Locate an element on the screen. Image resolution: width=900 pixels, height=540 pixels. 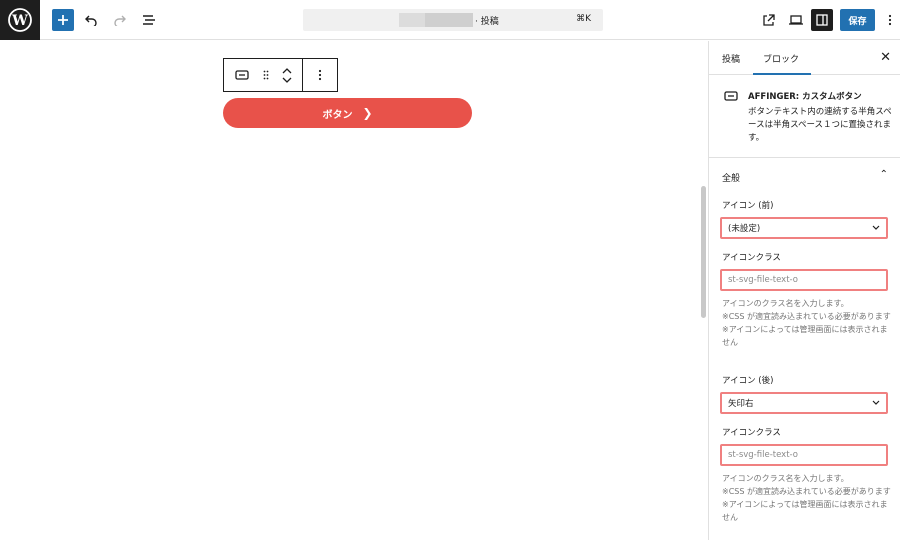
list-view-icon is located at coordinates (149, 20).